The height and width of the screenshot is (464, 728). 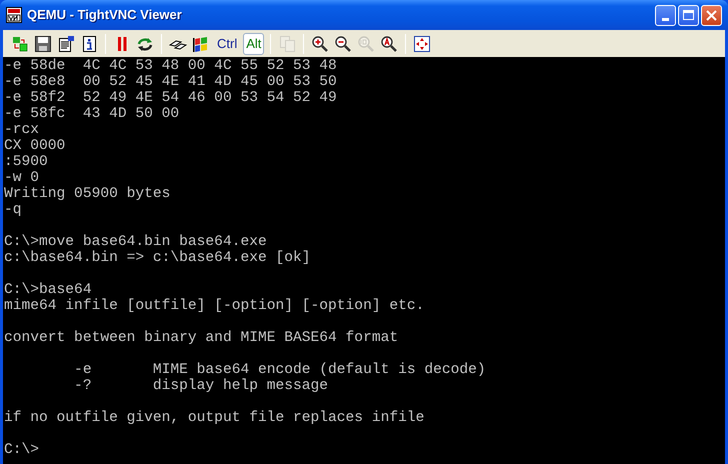 What do you see at coordinates (287, 43) in the screenshot?
I see `copy-icon` at bounding box center [287, 43].